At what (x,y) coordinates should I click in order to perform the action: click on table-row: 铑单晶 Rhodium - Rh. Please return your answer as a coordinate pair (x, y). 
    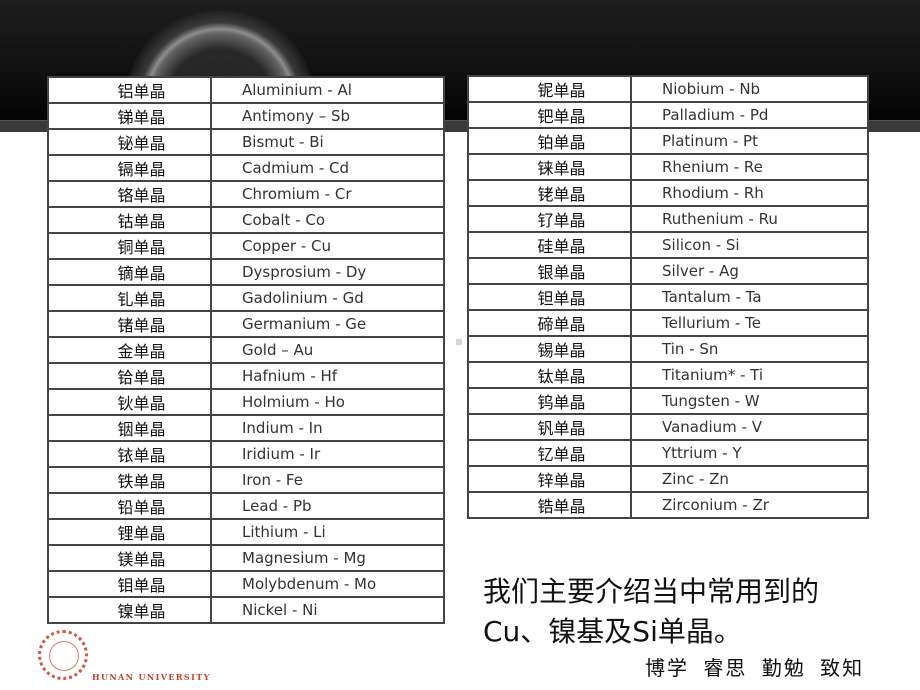
    Looking at the image, I should click on (668, 193).